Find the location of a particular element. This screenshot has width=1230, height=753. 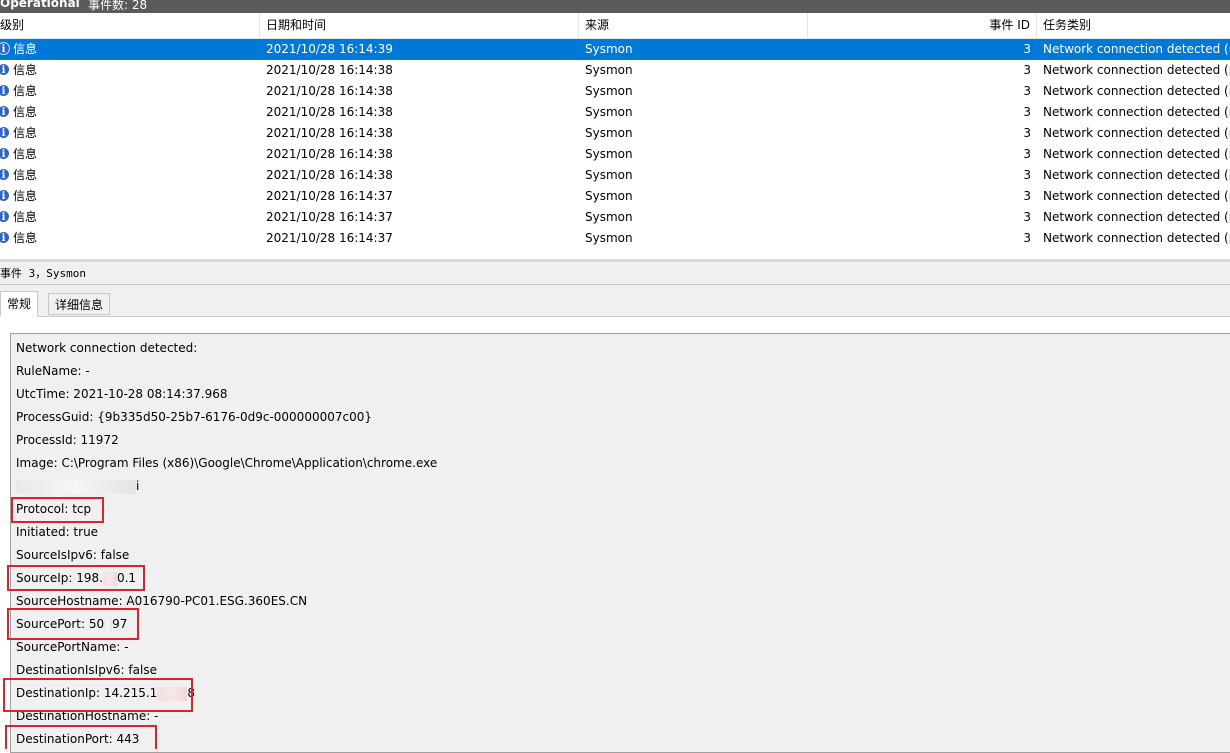

event-row-partial is located at coordinates (615, 254).